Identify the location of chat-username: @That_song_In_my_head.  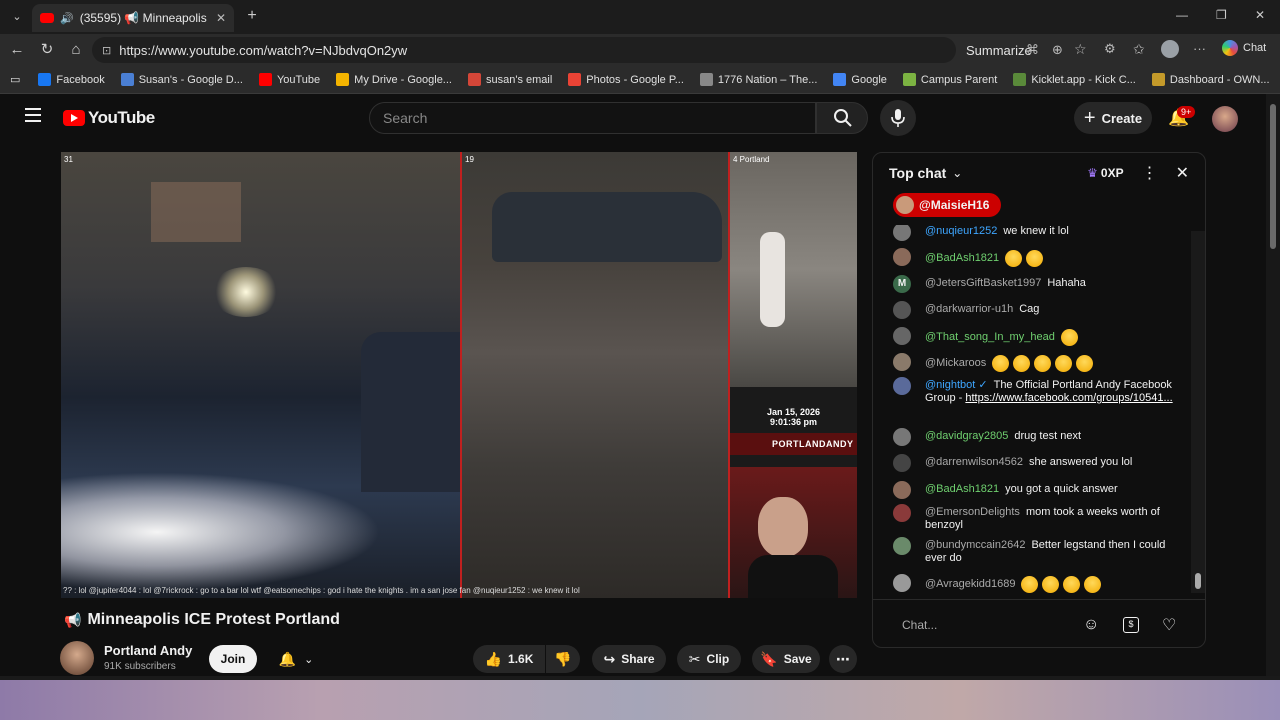
(990, 337).